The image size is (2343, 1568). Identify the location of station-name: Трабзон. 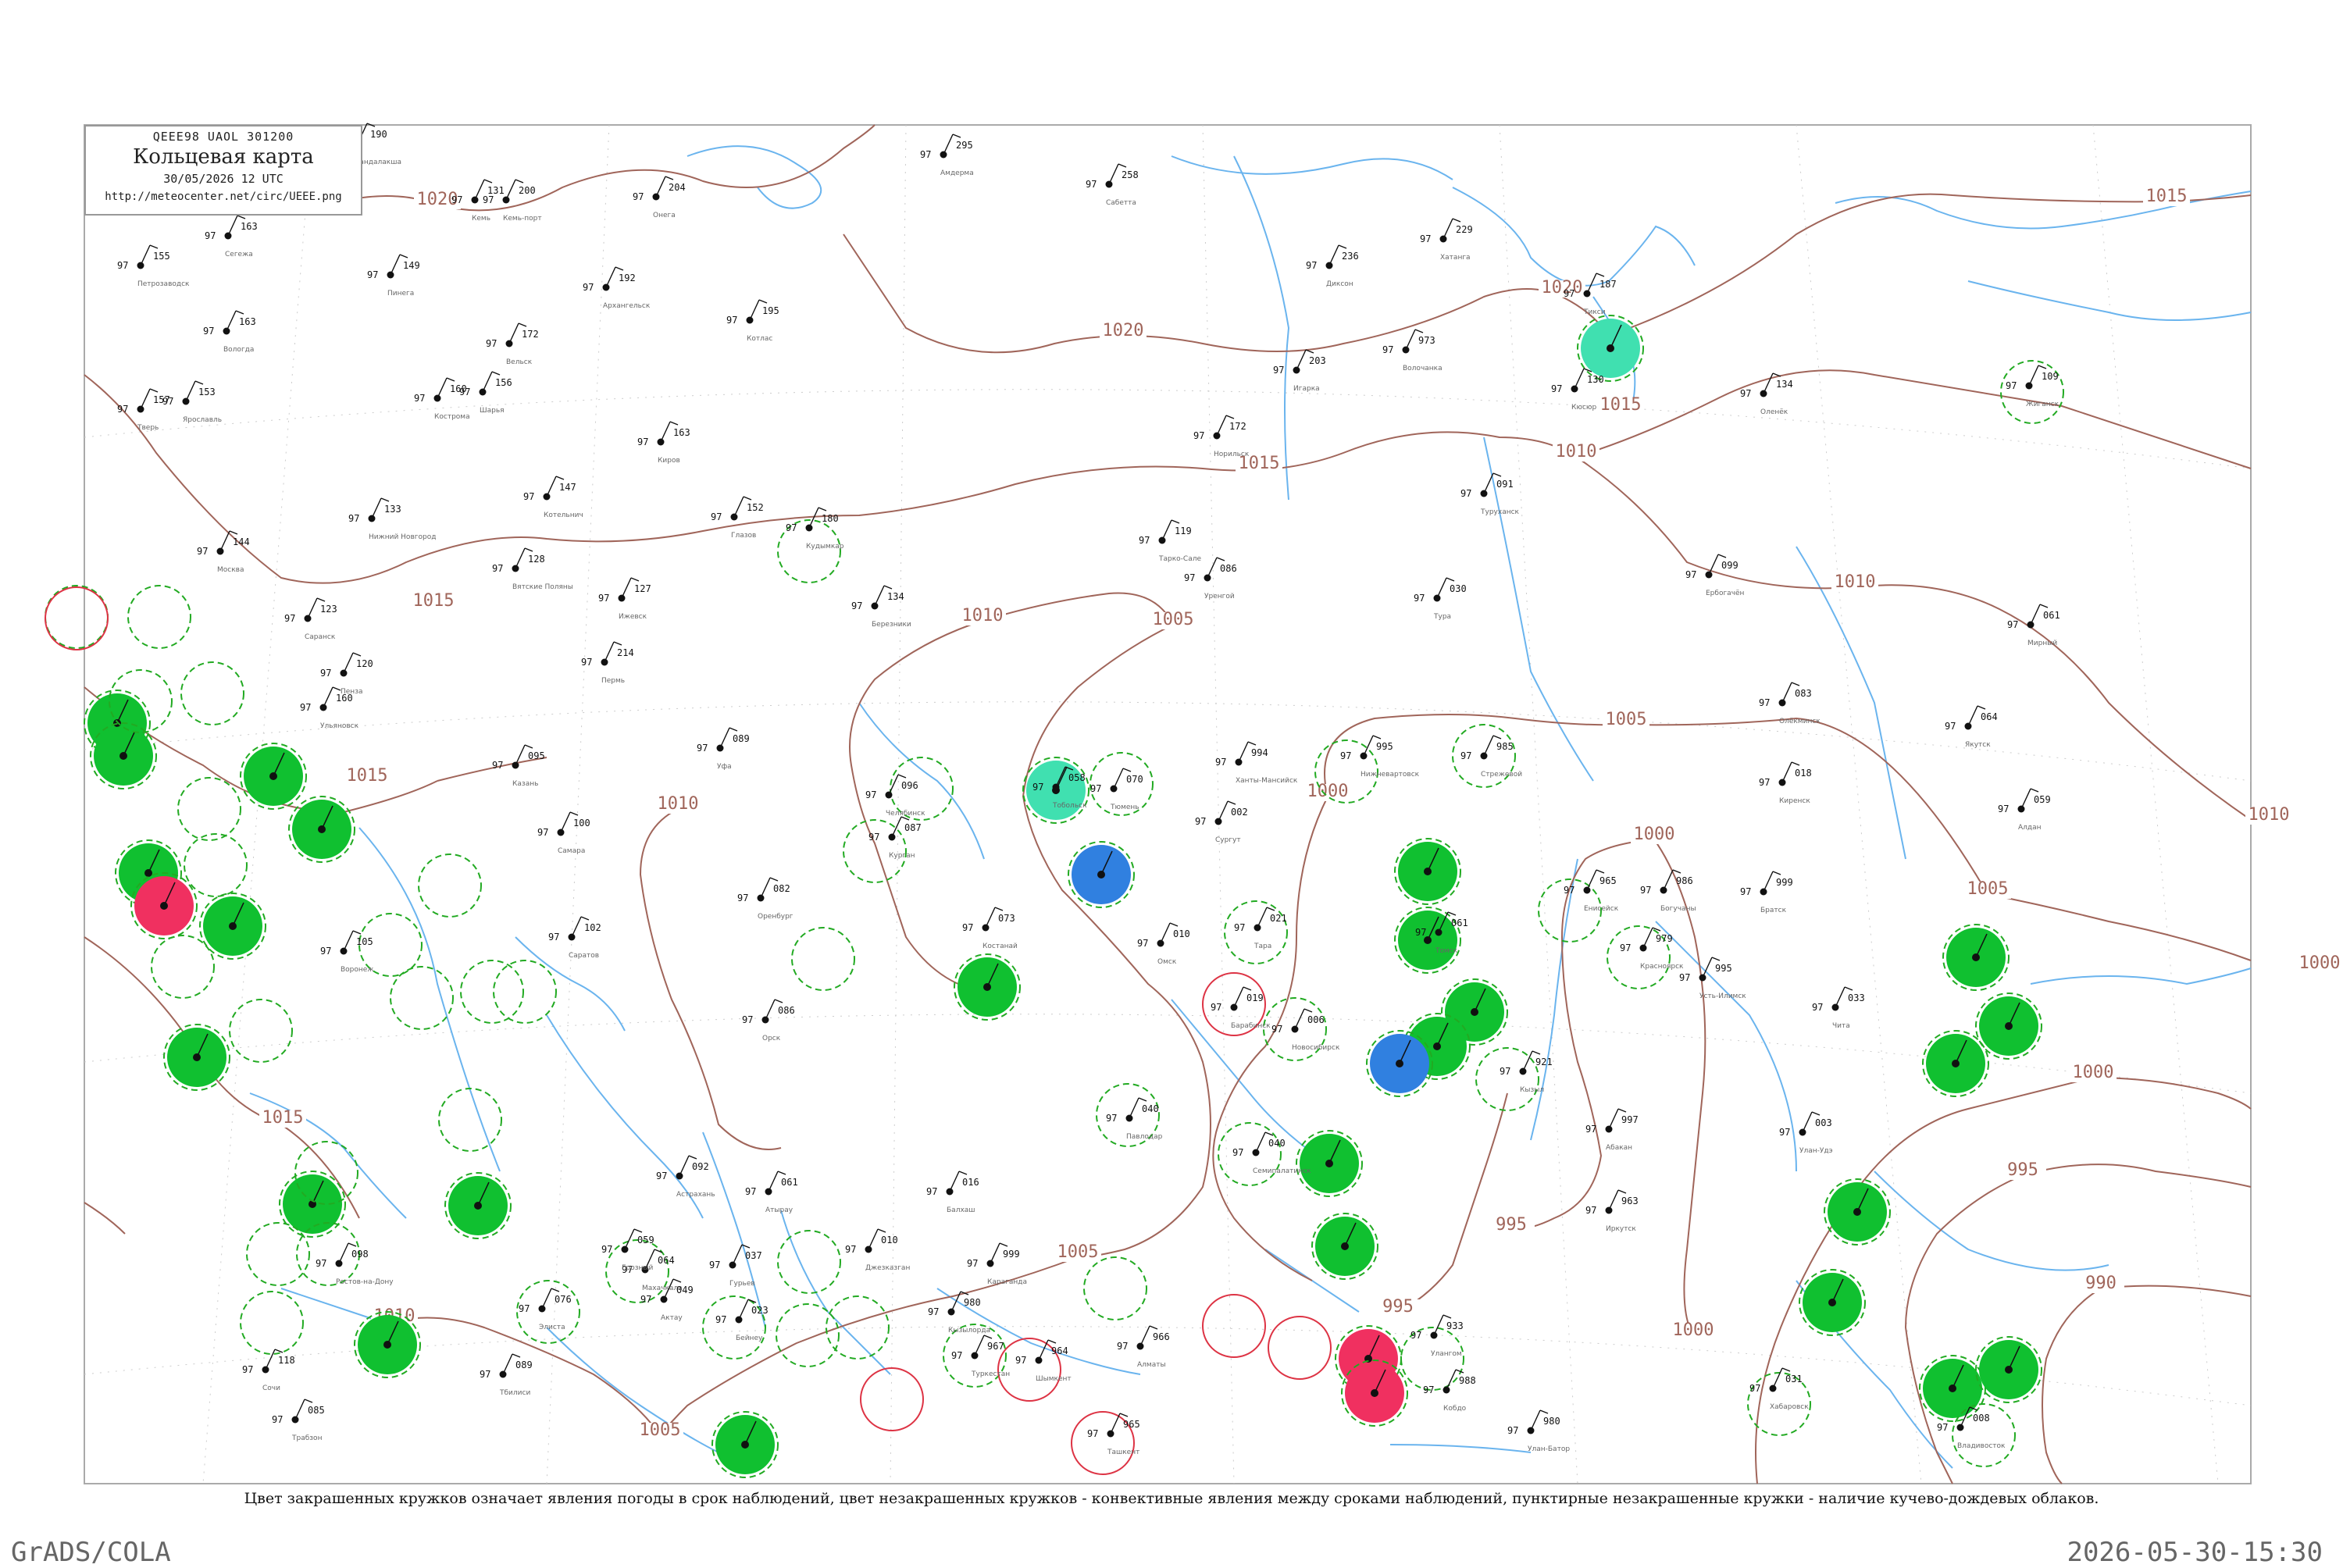
(307, 1438).